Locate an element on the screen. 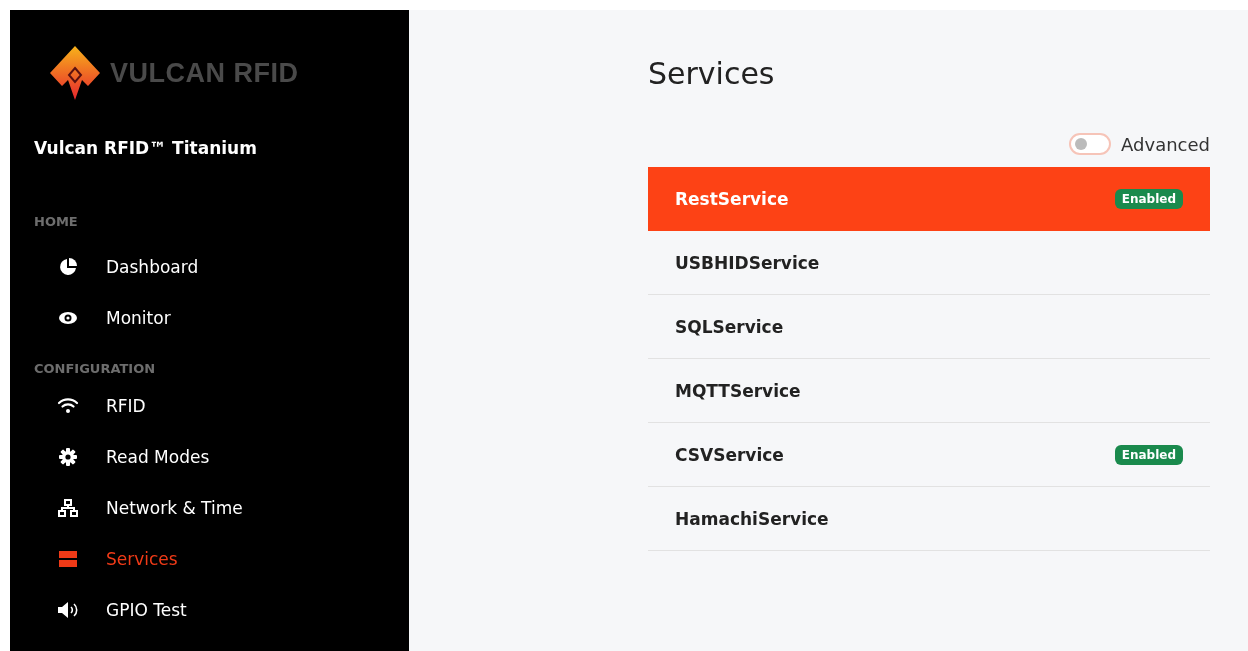 The height and width of the screenshot is (651, 1248). service-row: HamachiService is located at coordinates (929, 519).